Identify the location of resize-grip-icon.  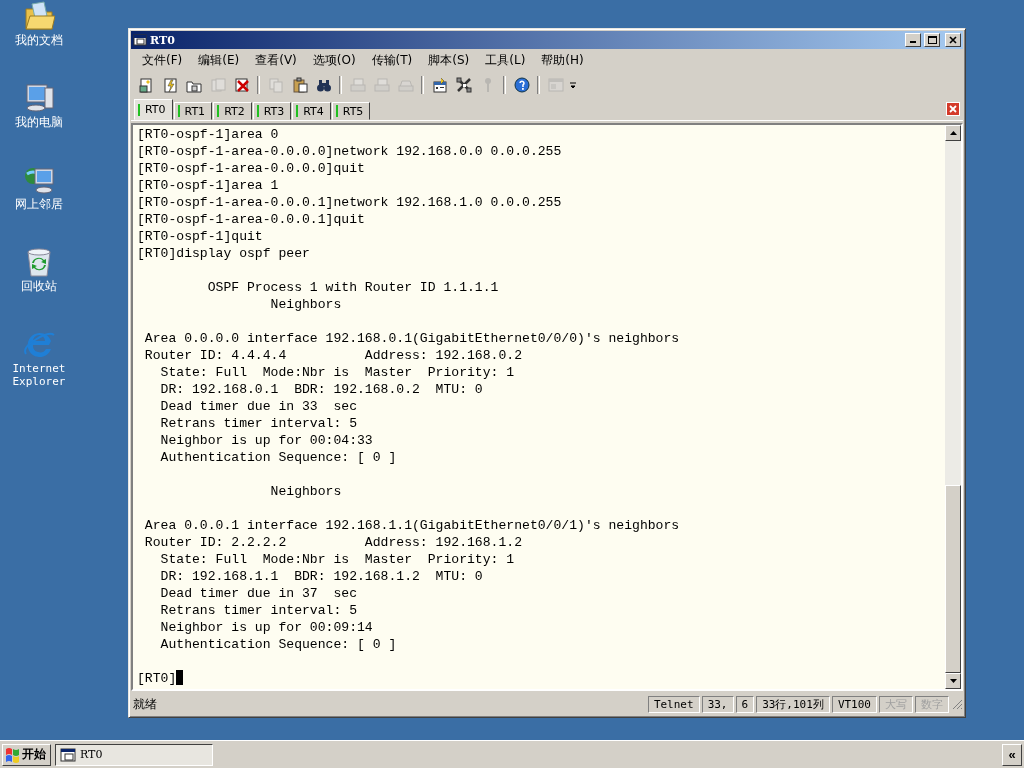
(957, 704).